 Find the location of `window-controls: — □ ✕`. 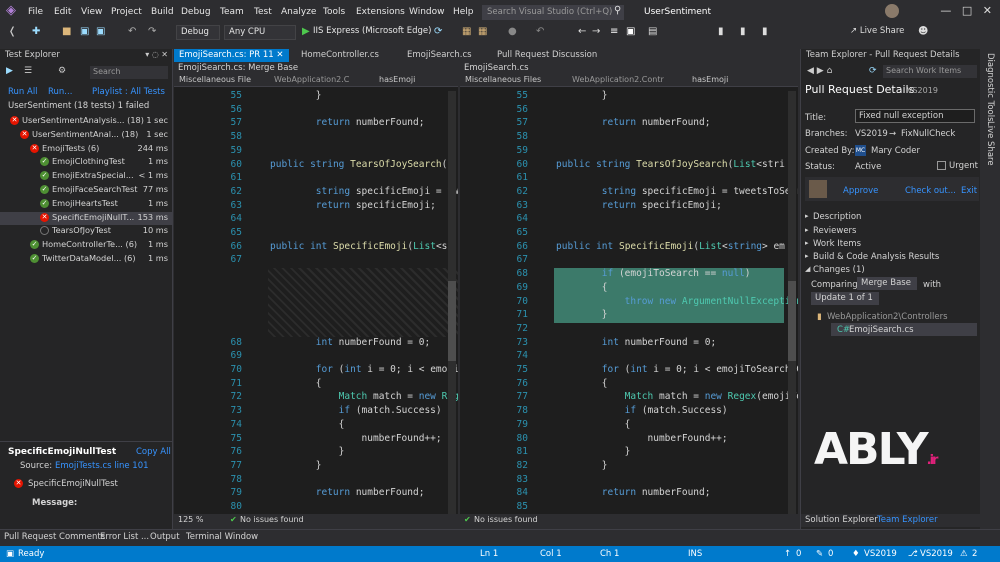

window-controls: — □ ✕ is located at coordinates (966, 10).